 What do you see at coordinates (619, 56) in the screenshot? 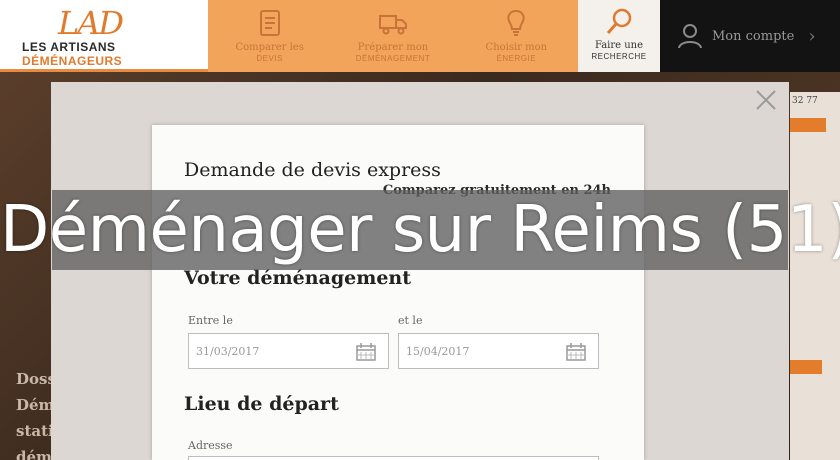
I see `search-sub: RECHERCHE` at bounding box center [619, 56].